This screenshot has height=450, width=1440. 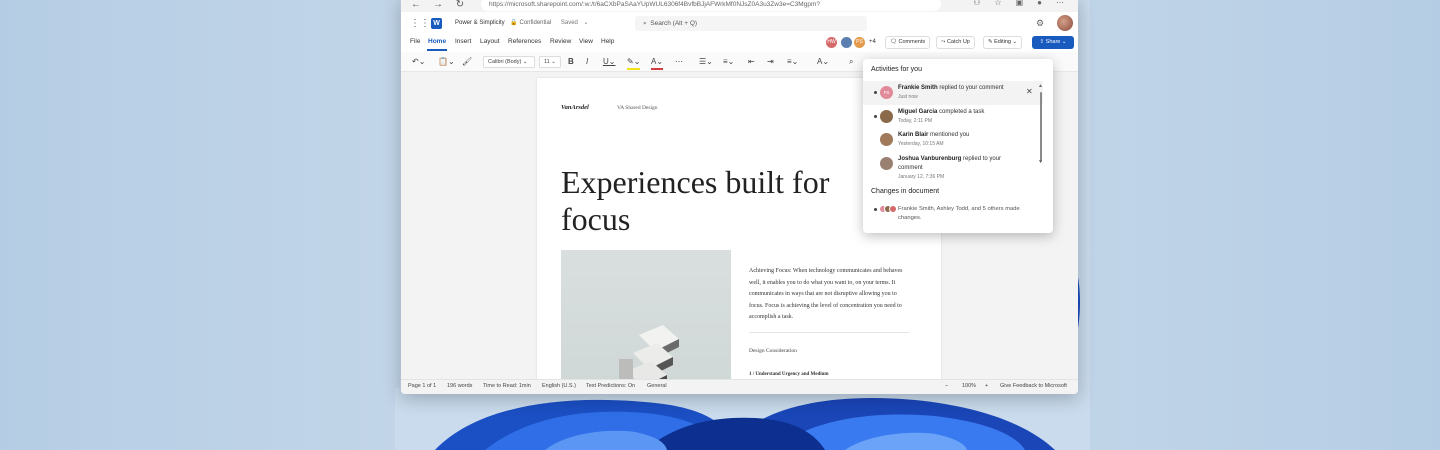 I want to click on user-avatar, so click(x=1065, y=23).